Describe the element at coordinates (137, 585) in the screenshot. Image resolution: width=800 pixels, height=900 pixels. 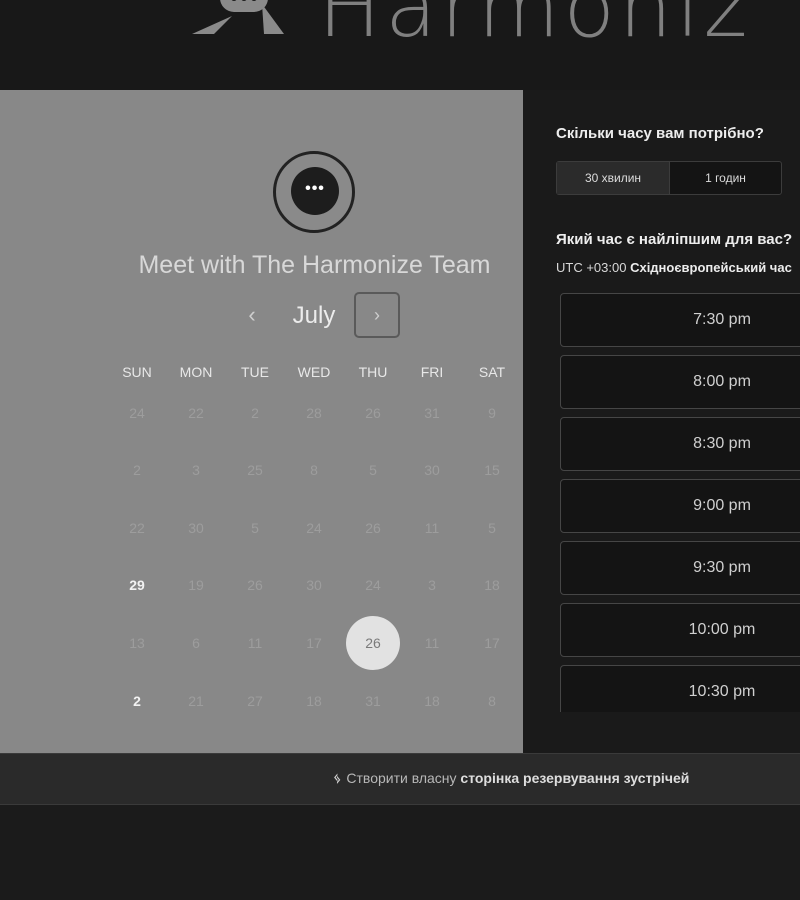
I see `calendar-day-available: 29` at that location.